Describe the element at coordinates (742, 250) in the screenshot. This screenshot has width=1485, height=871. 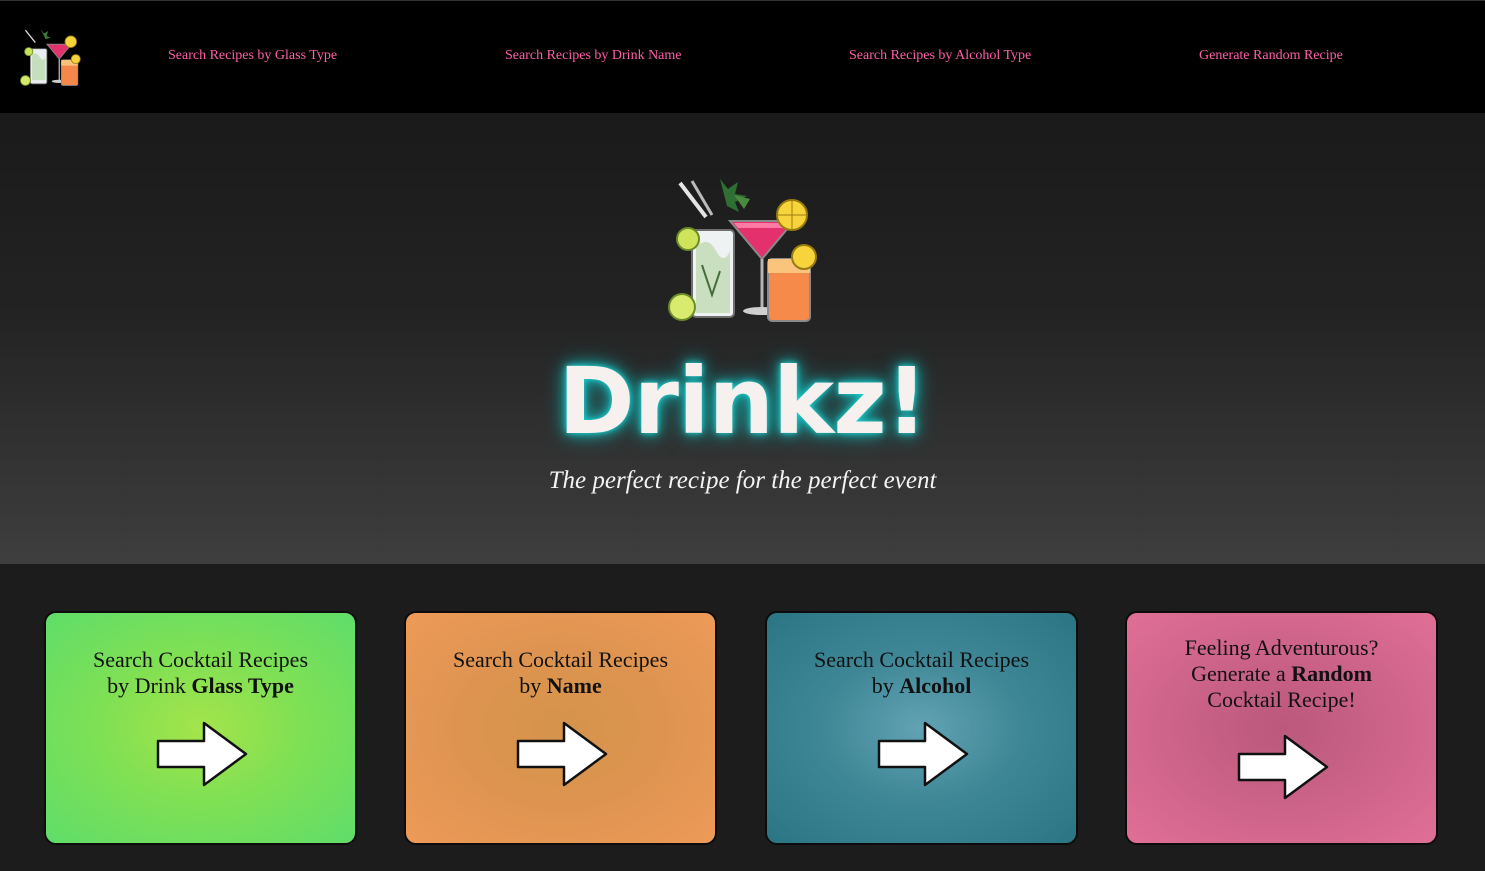
I see `hero-cocktail-glasses-icon` at that location.